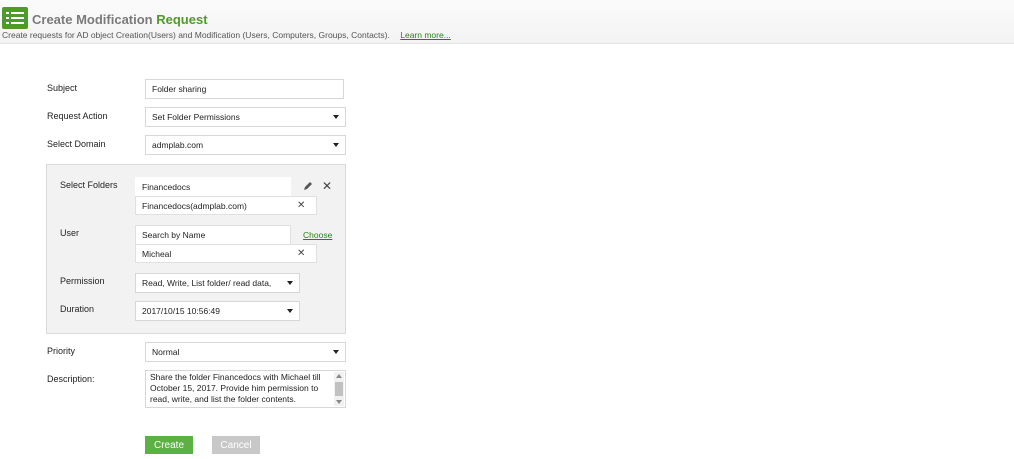 This screenshot has width=1014, height=459. Describe the element at coordinates (194, 205) in the screenshot. I see `folder-selected-label: Financedocs(admplab.com)` at that location.